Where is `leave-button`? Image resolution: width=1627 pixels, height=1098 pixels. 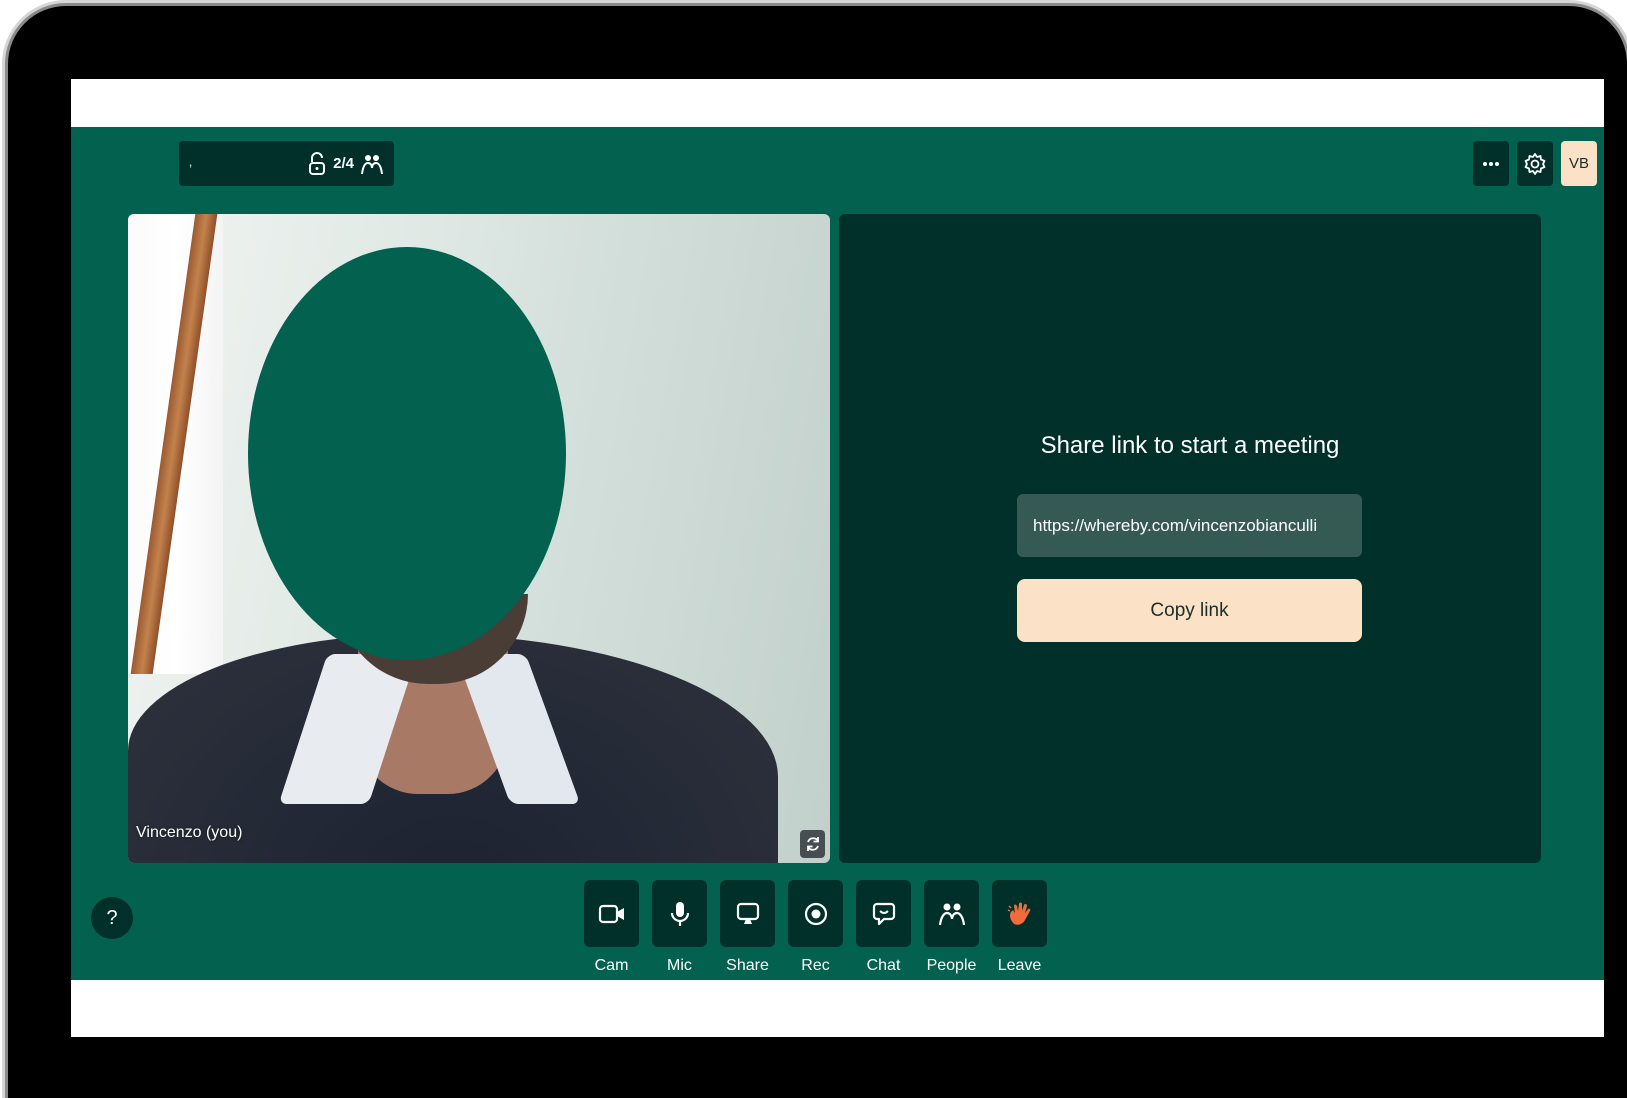 leave-button is located at coordinates (1019, 913).